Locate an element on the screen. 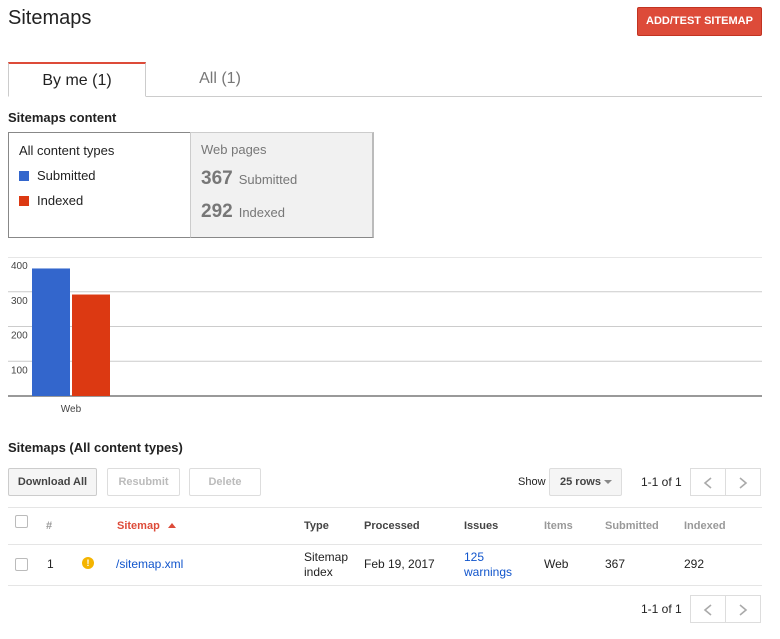 This screenshot has height=639, width=780. tab-by-me: By me (1) is located at coordinates (77, 79).